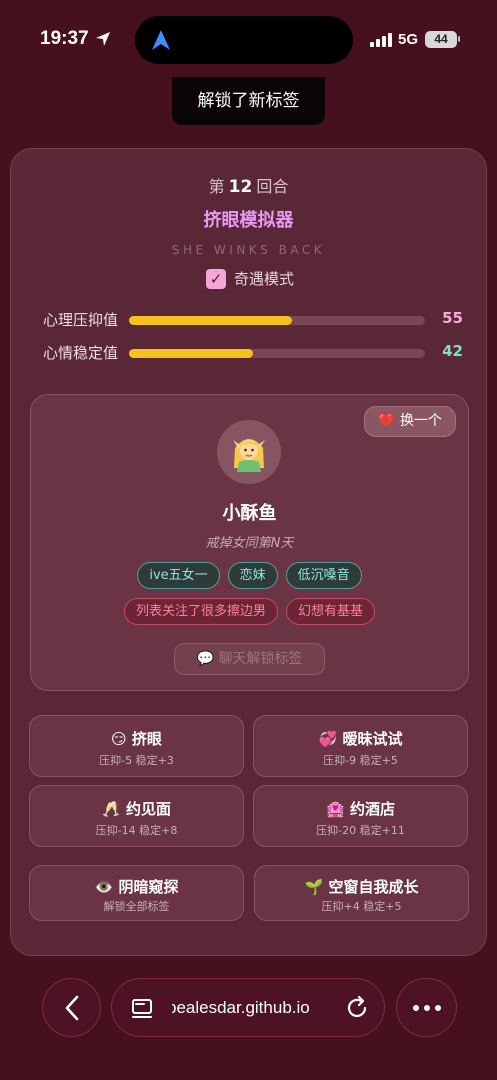 This screenshot has height=1080, width=497. I want to click on speech-bubble-icon: 💬, so click(205, 659).